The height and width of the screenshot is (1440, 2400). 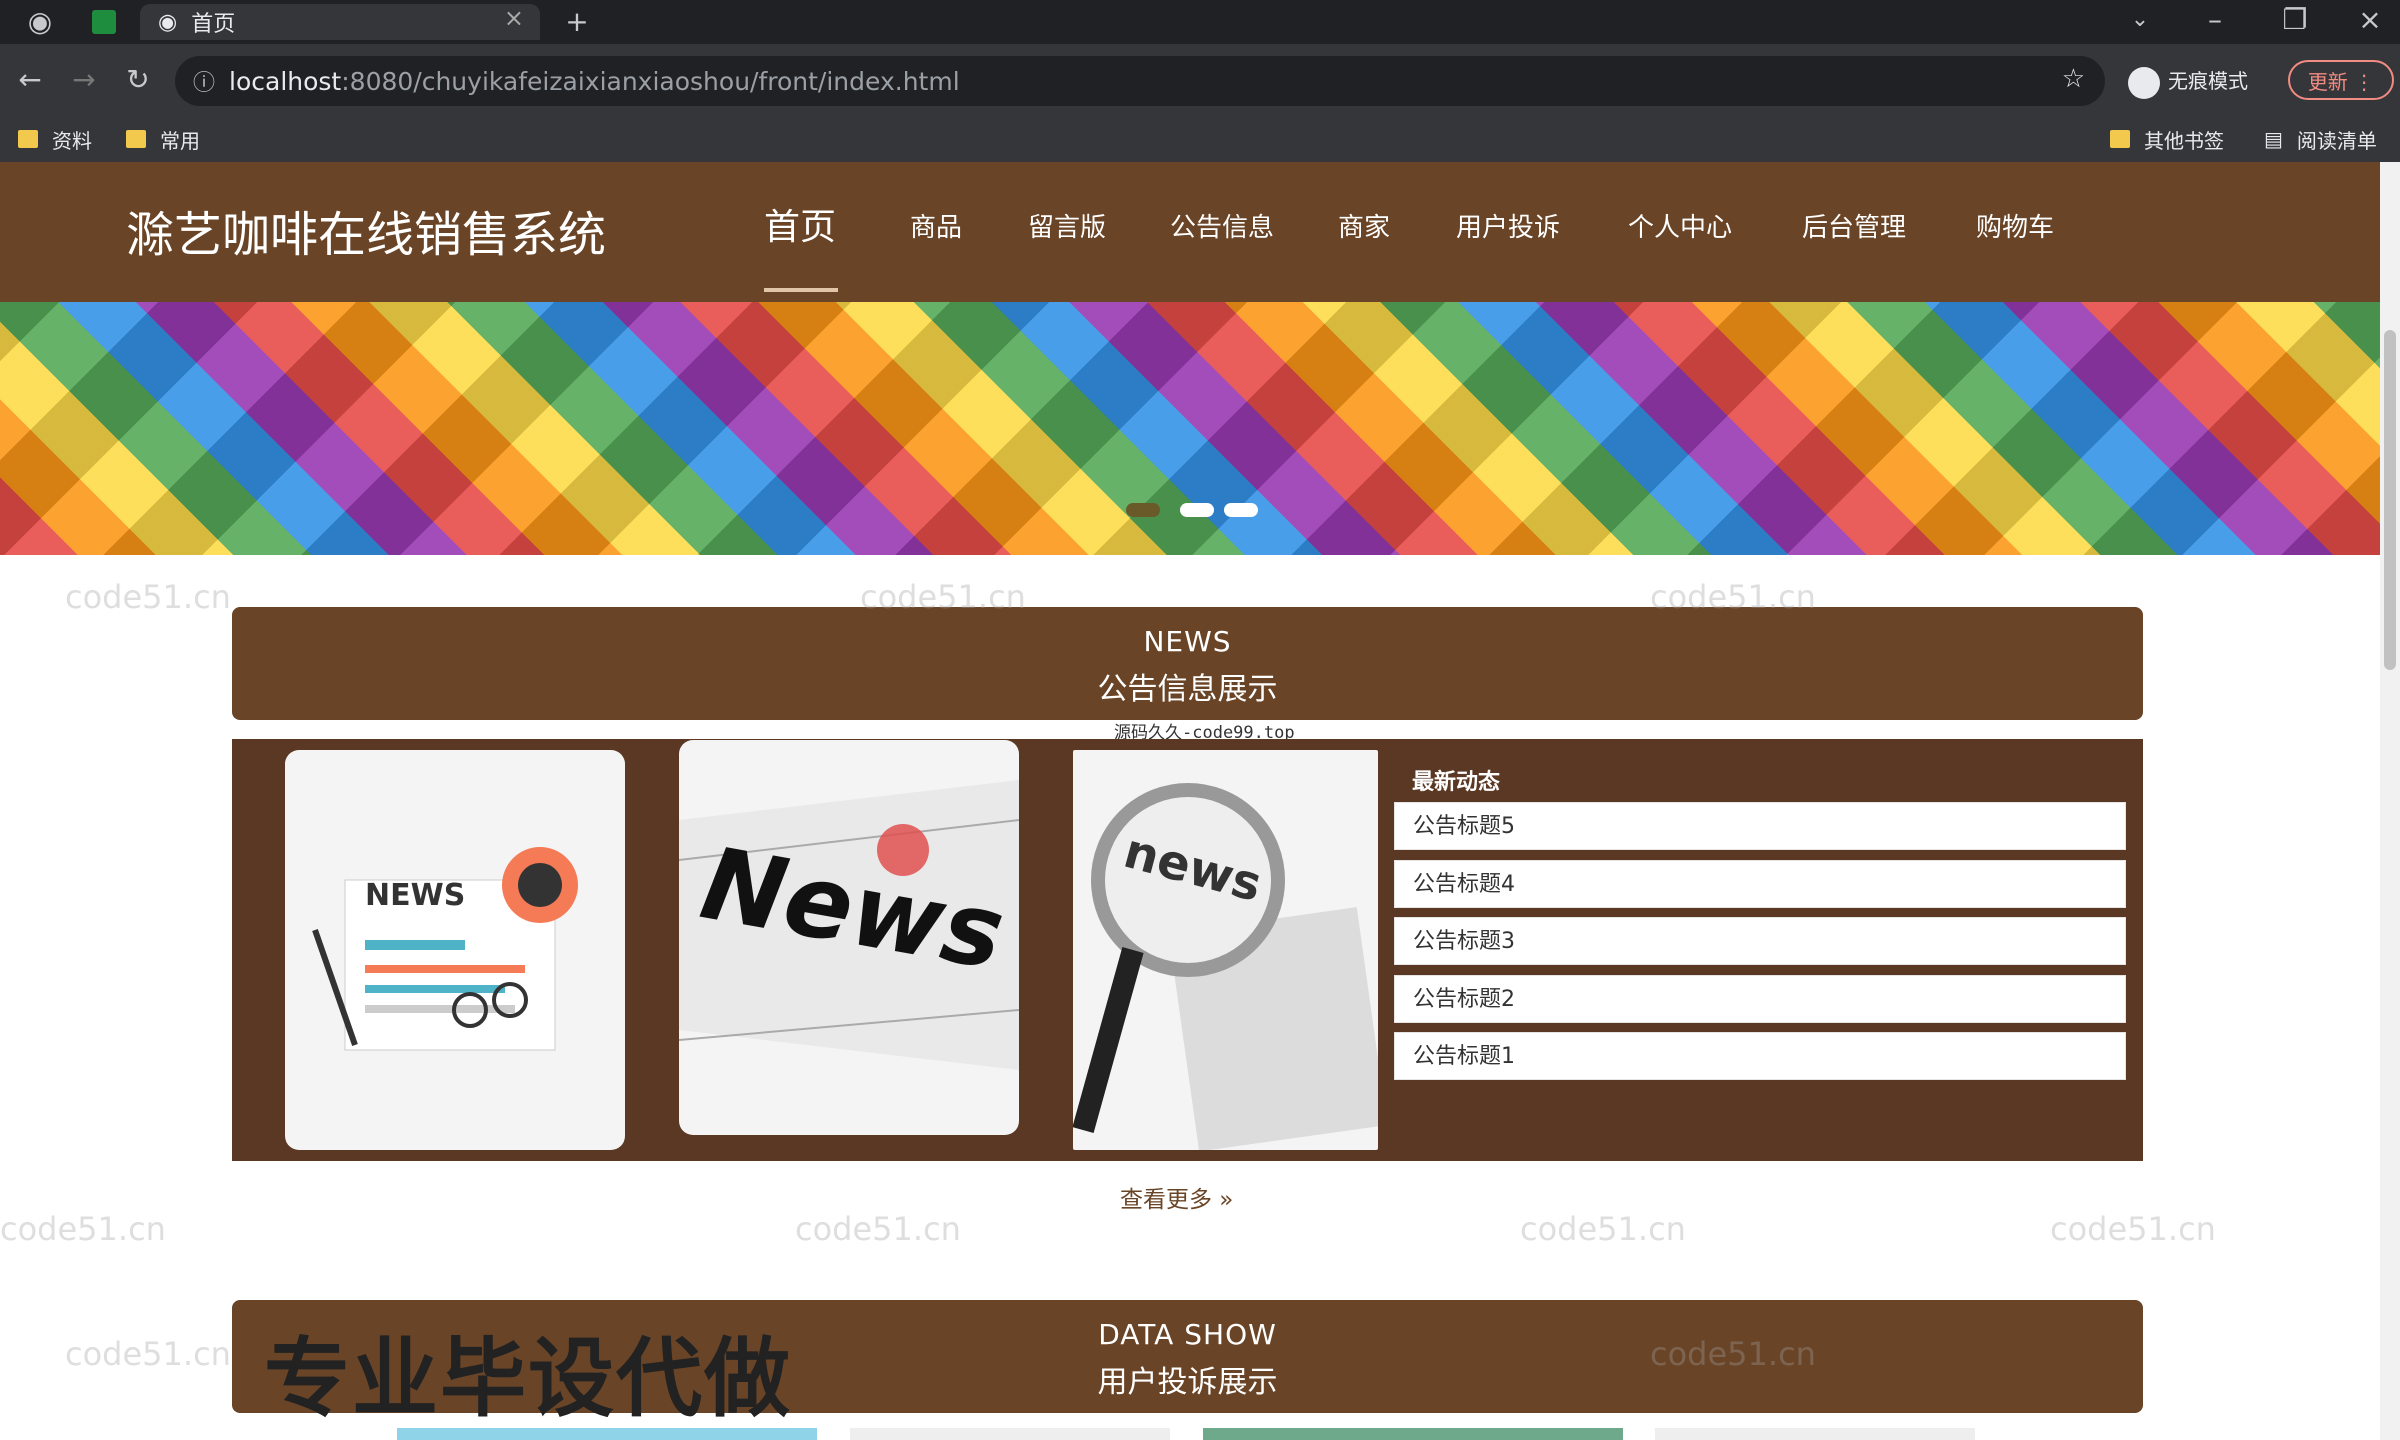 What do you see at coordinates (514, 18) in the screenshot?
I see `close-tab-icon: ×` at bounding box center [514, 18].